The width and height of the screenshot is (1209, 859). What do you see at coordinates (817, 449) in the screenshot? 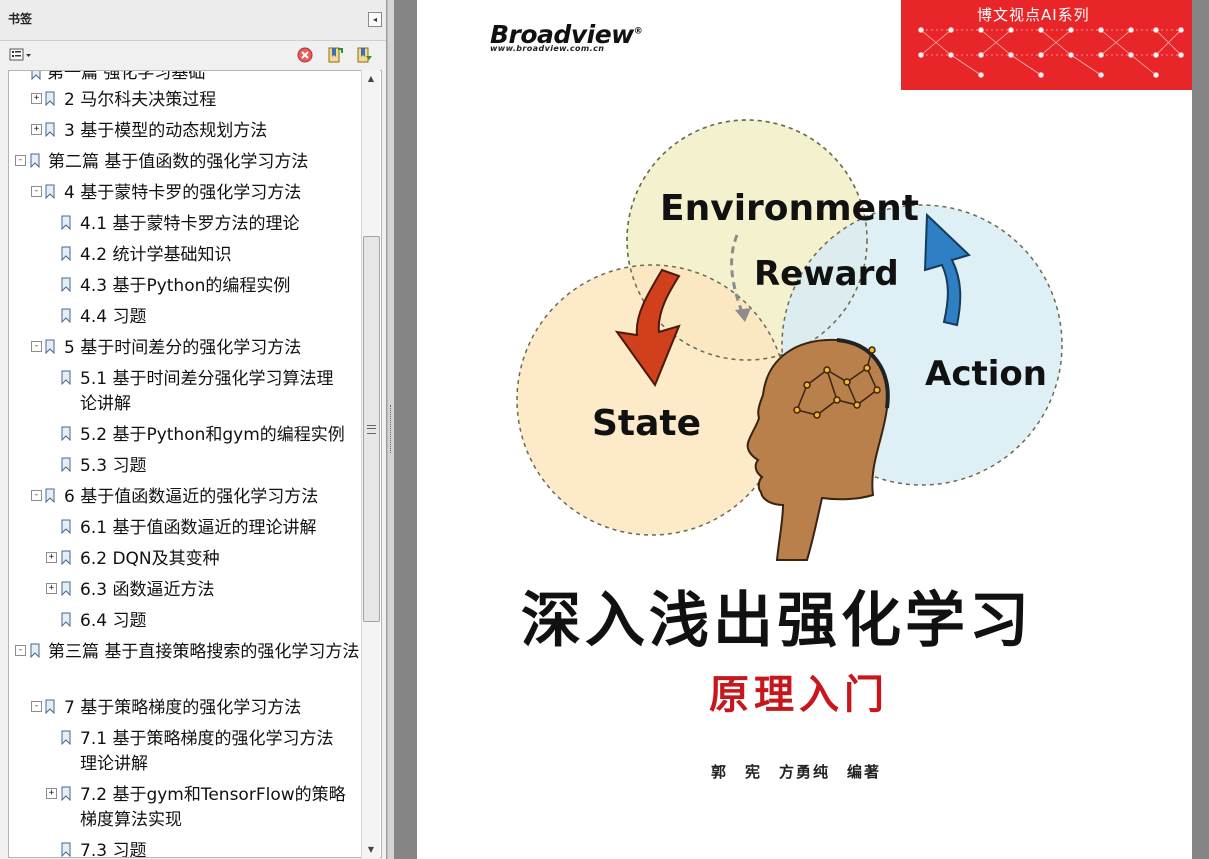
I see `head-silhouette-icon` at bounding box center [817, 449].